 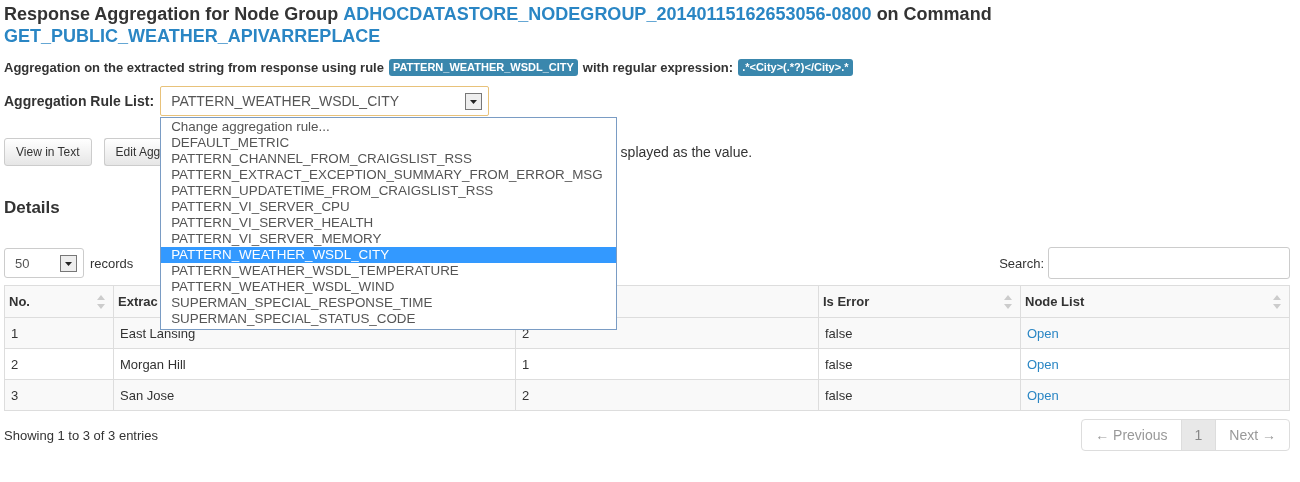 I want to click on column-header: Node List, so click(x=1155, y=301).